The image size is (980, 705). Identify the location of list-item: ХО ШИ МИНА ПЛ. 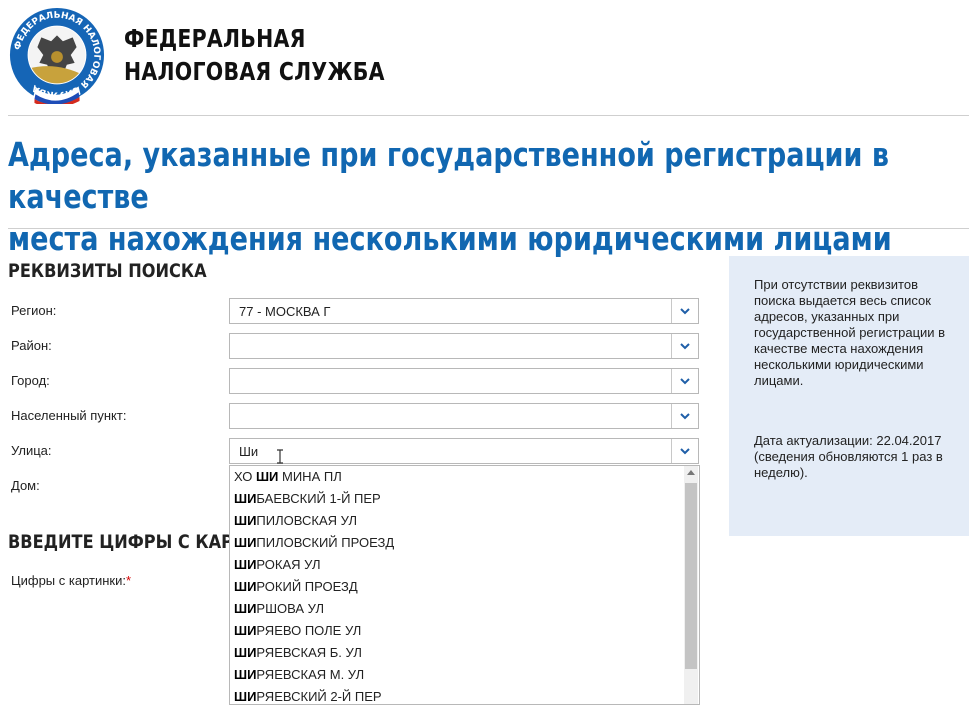
(459, 477).